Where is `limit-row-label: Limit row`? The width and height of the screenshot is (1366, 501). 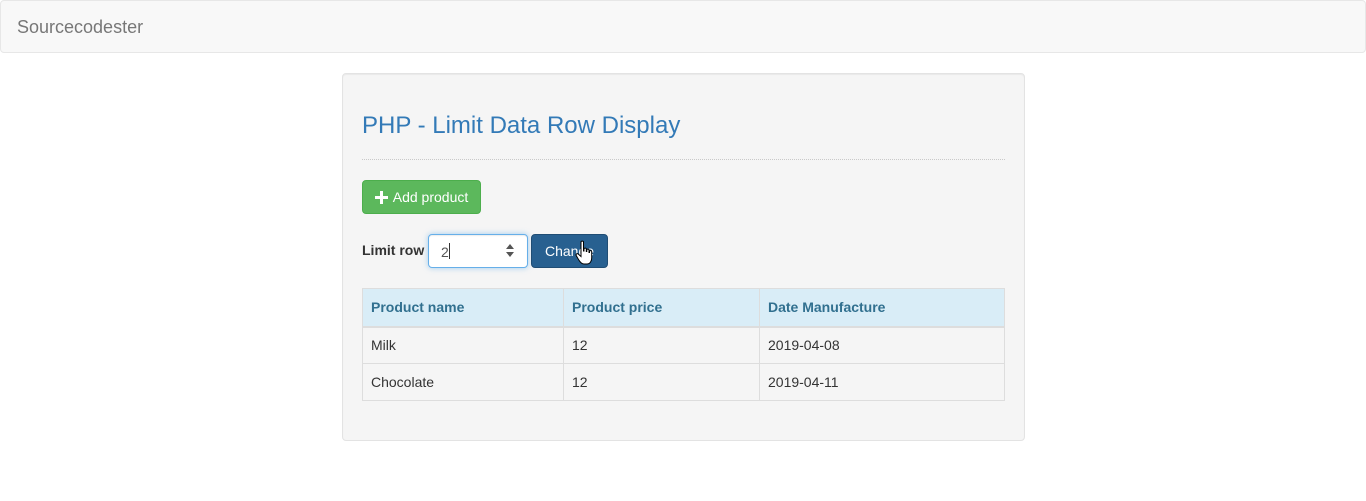
limit-row-label: Limit row is located at coordinates (393, 250).